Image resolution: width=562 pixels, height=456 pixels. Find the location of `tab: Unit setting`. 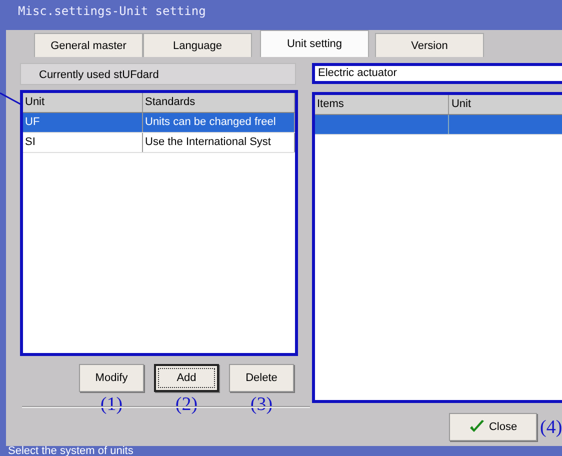

tab: Unit setting is located at coordinates (314, 43).